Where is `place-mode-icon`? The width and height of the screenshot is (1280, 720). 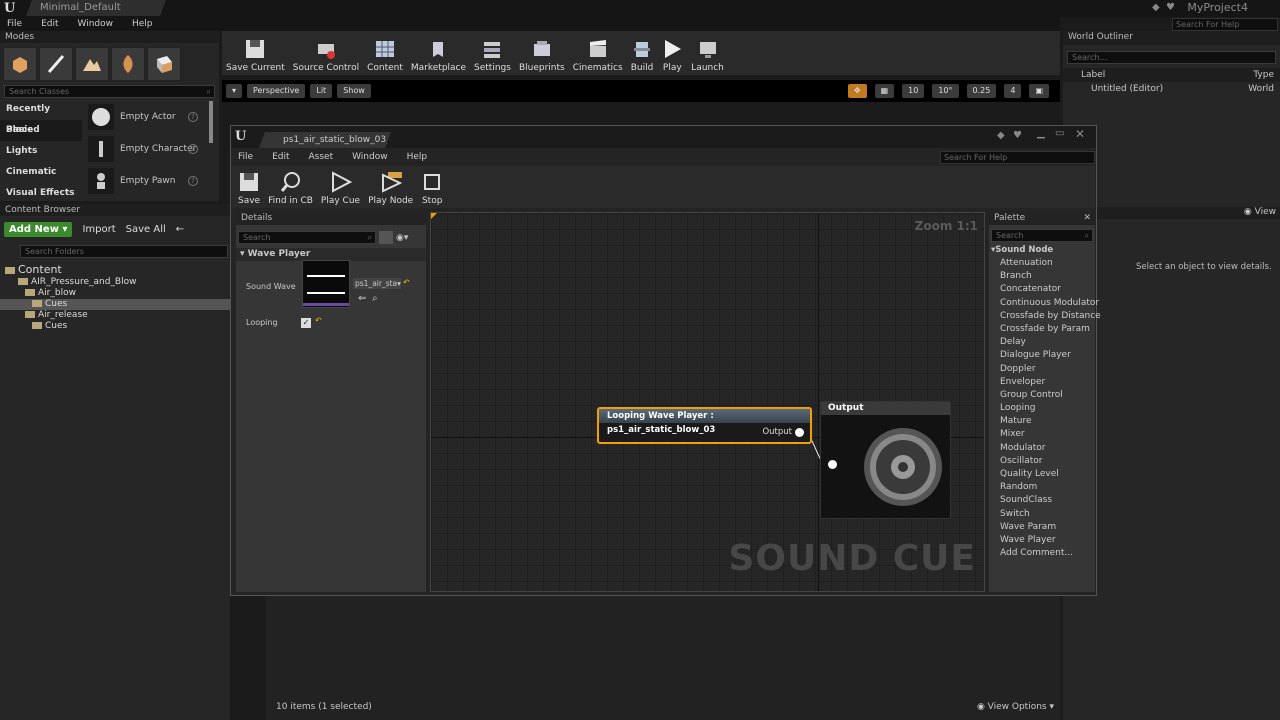 place-mode-icon is located at coordinates (20, 64).